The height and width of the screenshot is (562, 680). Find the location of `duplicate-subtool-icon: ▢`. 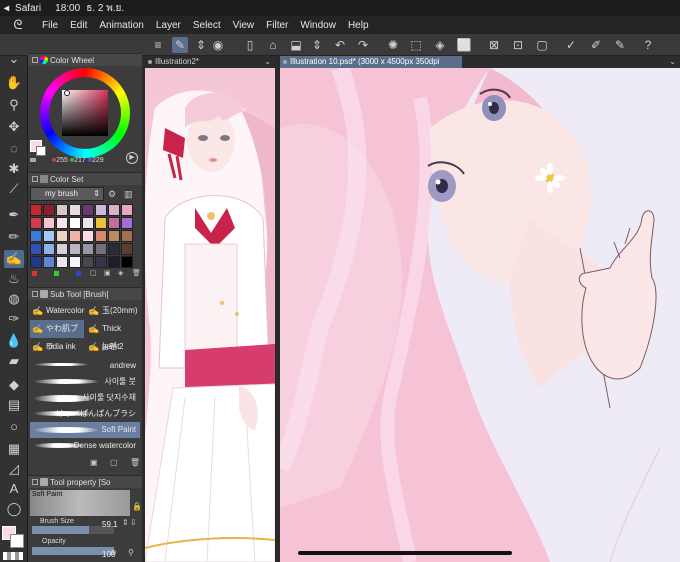

duplicate-subtool-icon: ▢ is located at coordinates (114, 462).